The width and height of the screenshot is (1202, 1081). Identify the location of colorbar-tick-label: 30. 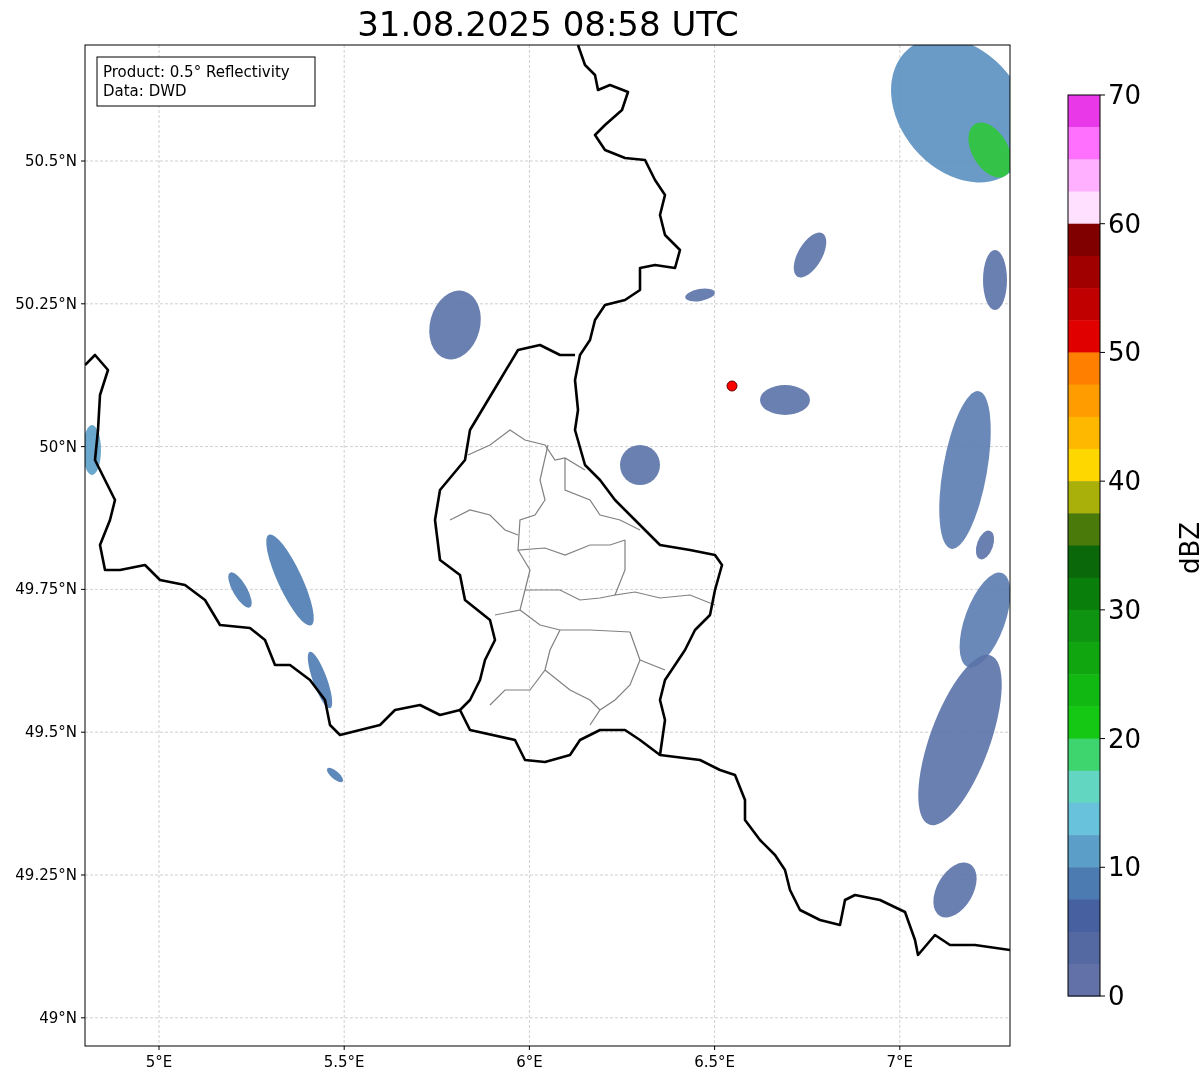
(1125, 609).